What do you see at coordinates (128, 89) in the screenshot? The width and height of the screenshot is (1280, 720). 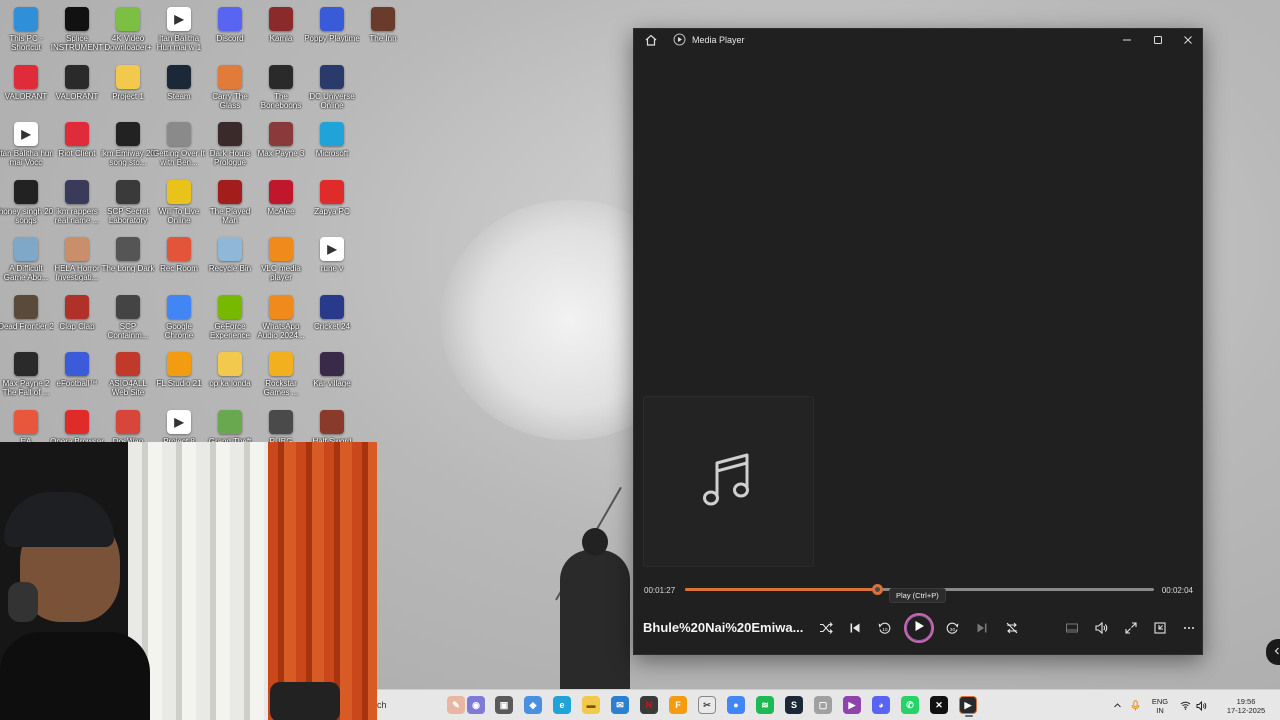 I see `desktop-icon: Project 1` at bounding box center [128, 89].